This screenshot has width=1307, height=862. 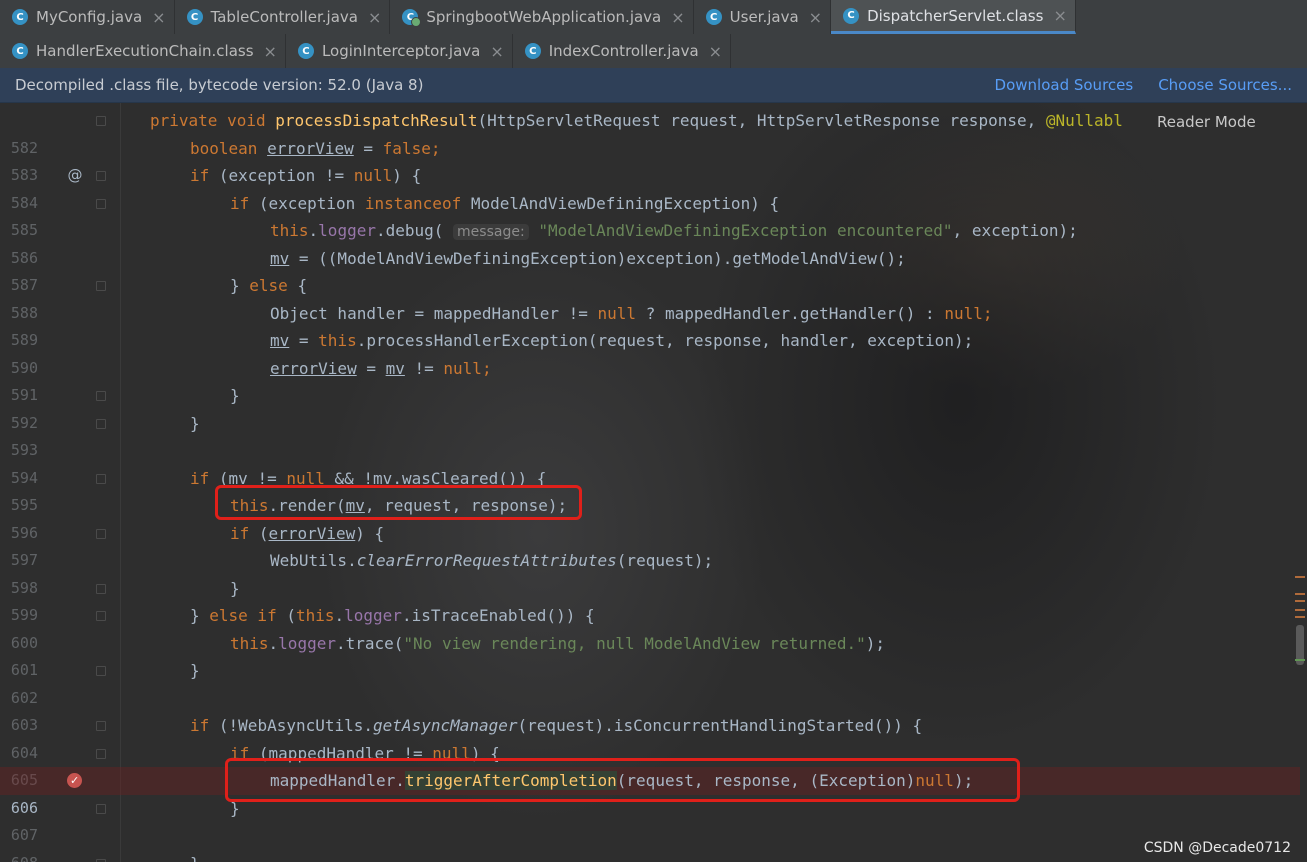 What do you see at coordinates (650, 709) in the screenshot?
I see `code-line: 603` at bounding box center [650, 709].